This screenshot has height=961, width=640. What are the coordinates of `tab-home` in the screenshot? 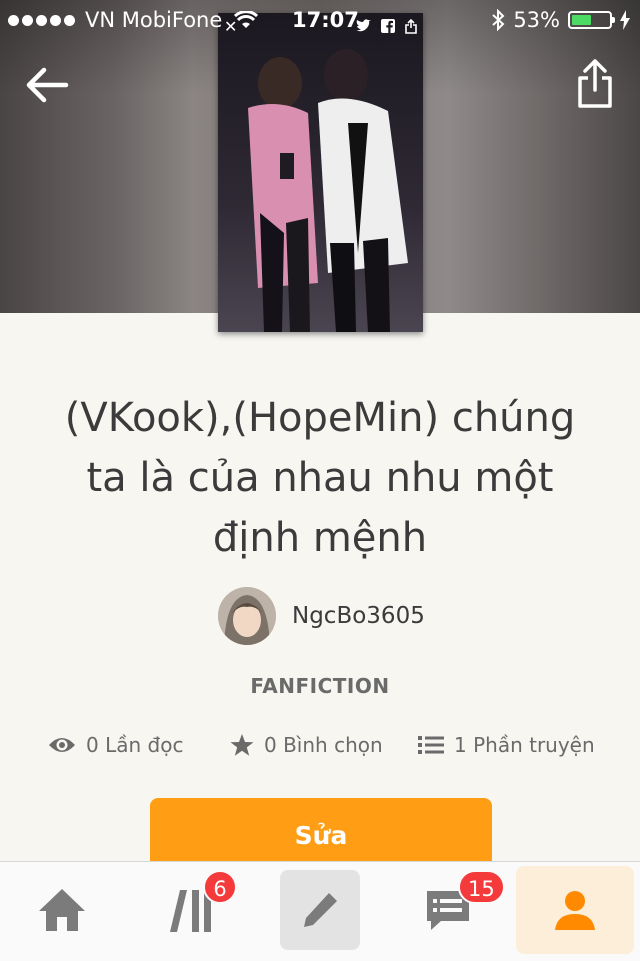 It's located at (62, 910).